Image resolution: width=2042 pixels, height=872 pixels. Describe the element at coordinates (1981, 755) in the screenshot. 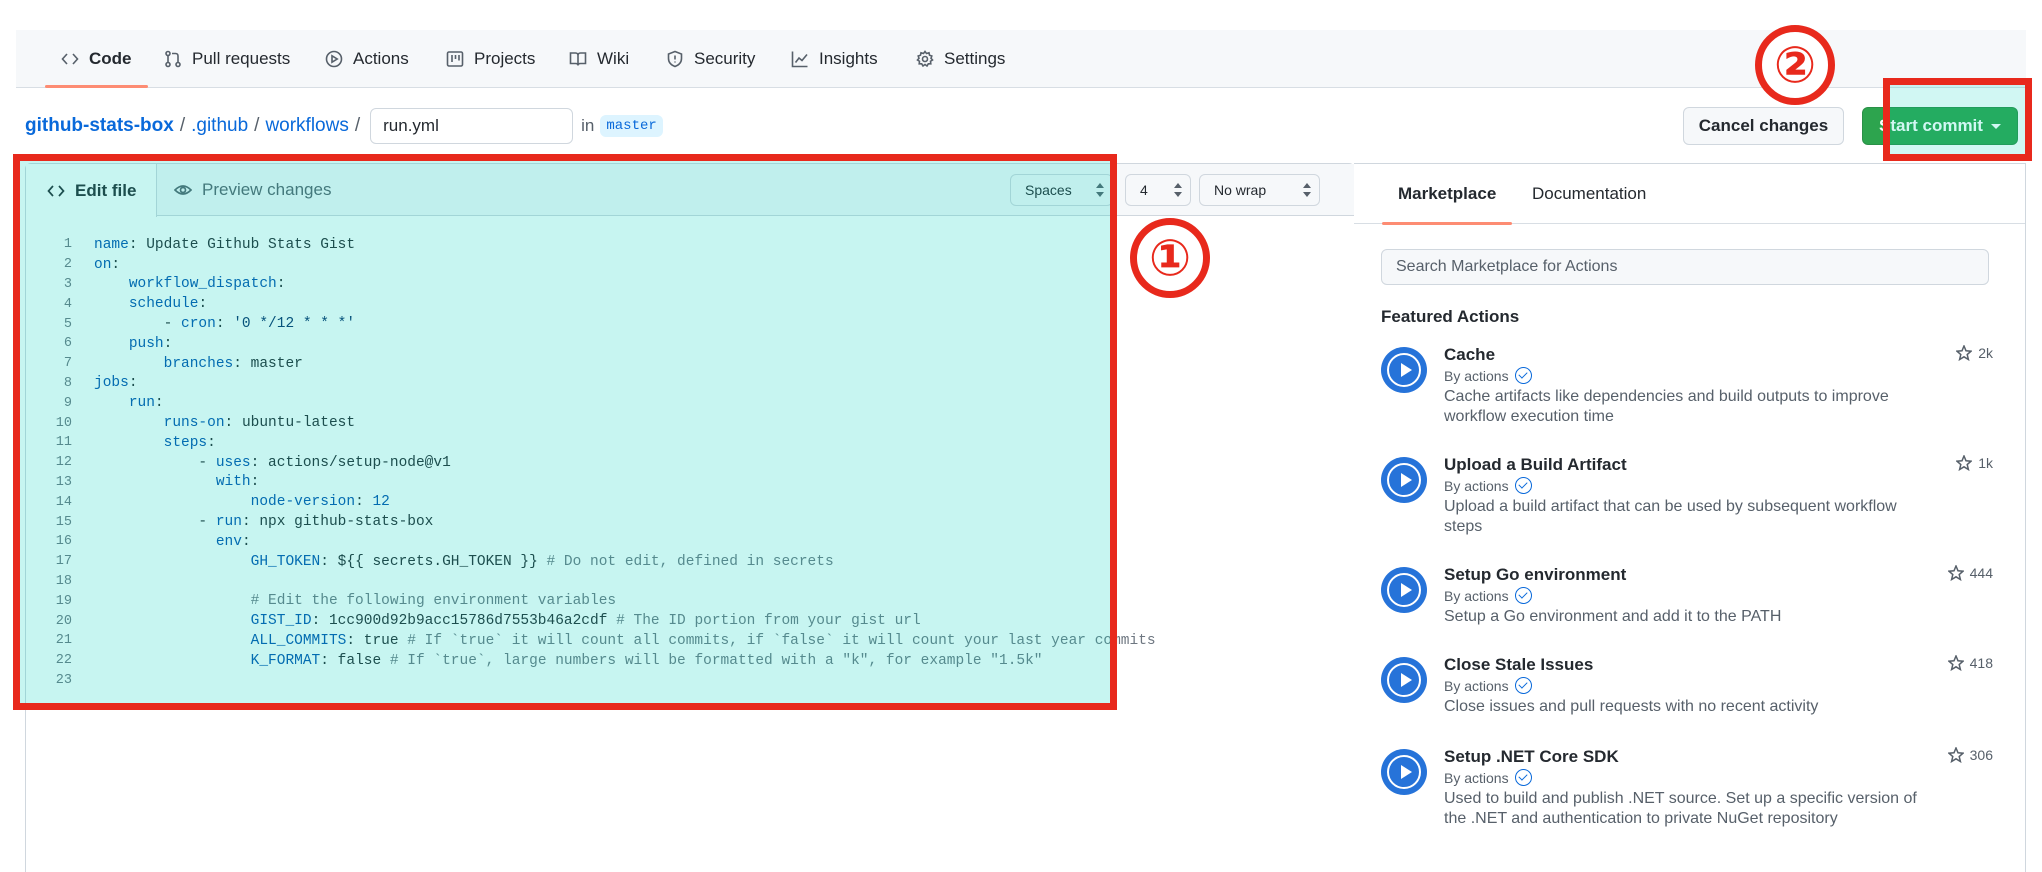

I see `action-star-count: 306` at that location.